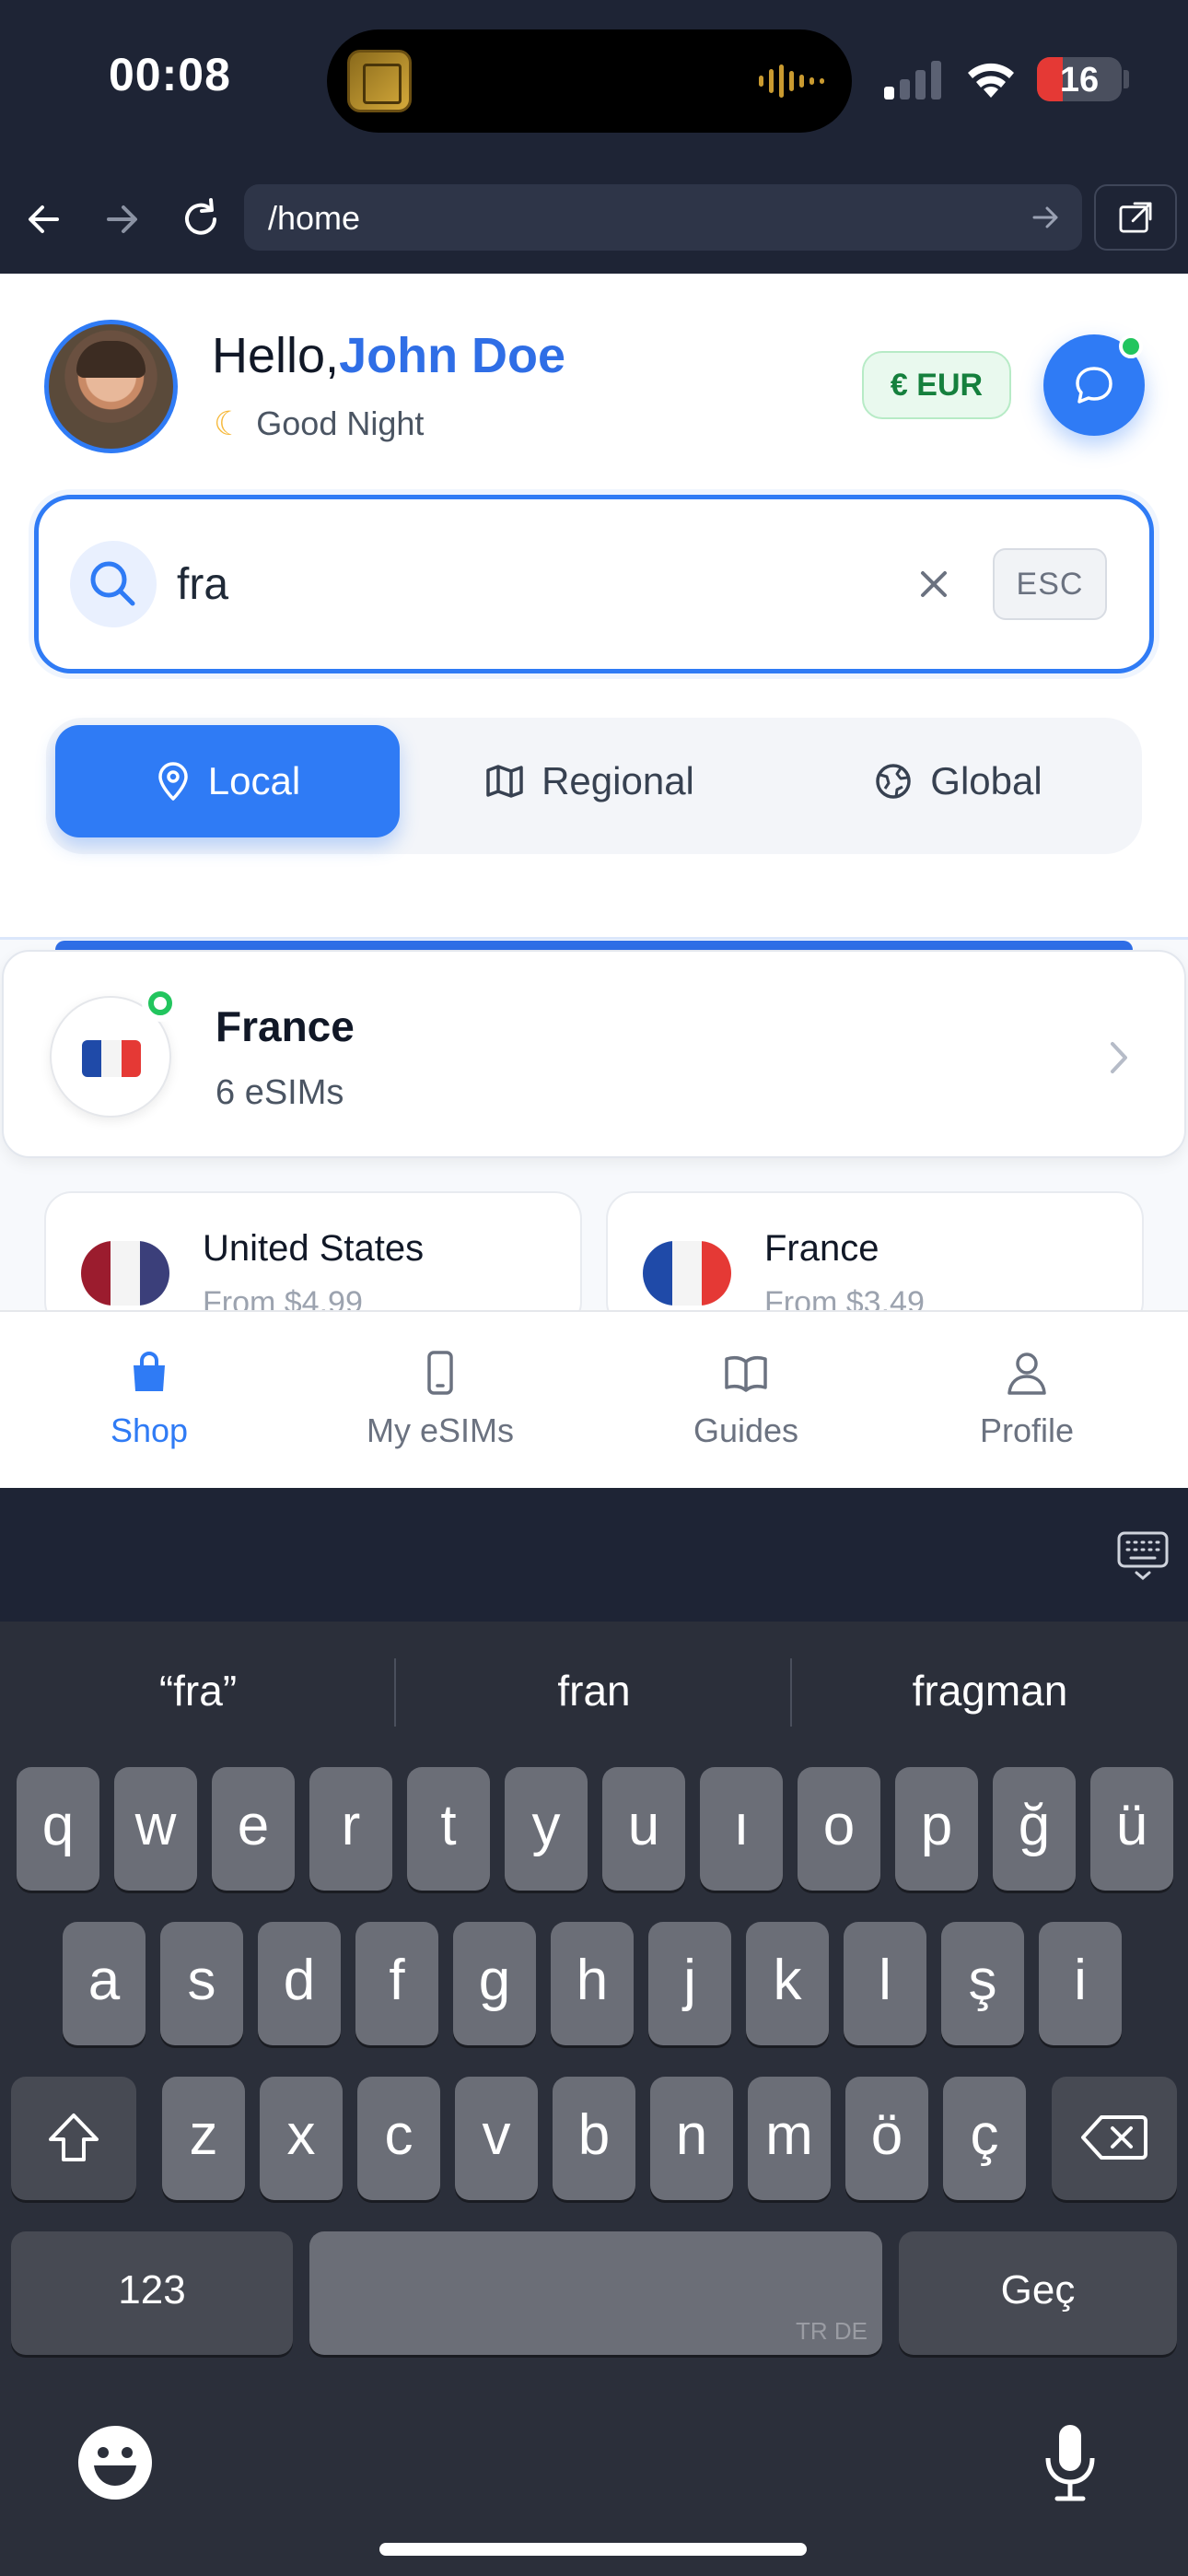 The image size is (1188, 2576). What do you see at coordinates (1080, 1983) in the screenshot?
I see `key: i` at bounding box center [1080, 1983].